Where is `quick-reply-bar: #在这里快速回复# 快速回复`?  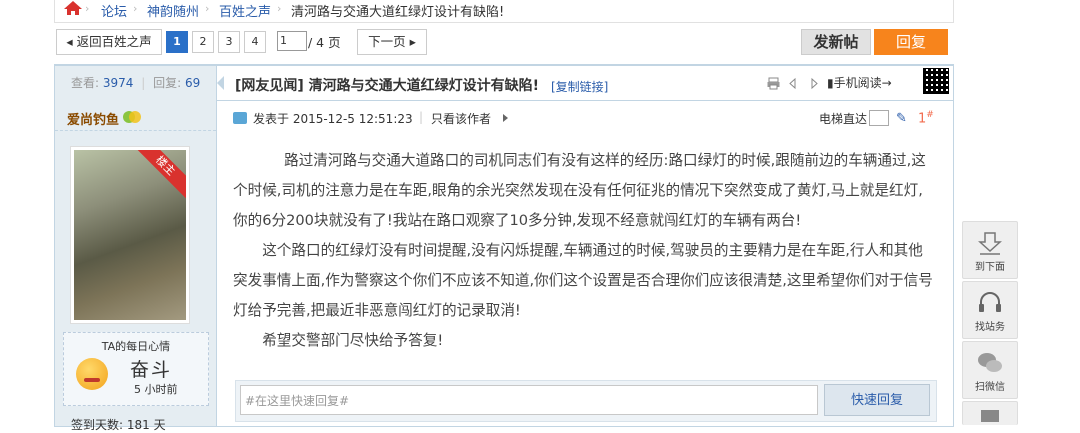 quick-reply-bar: #在这里快速回复# 快速回复 is located at coordinates (586, 401).